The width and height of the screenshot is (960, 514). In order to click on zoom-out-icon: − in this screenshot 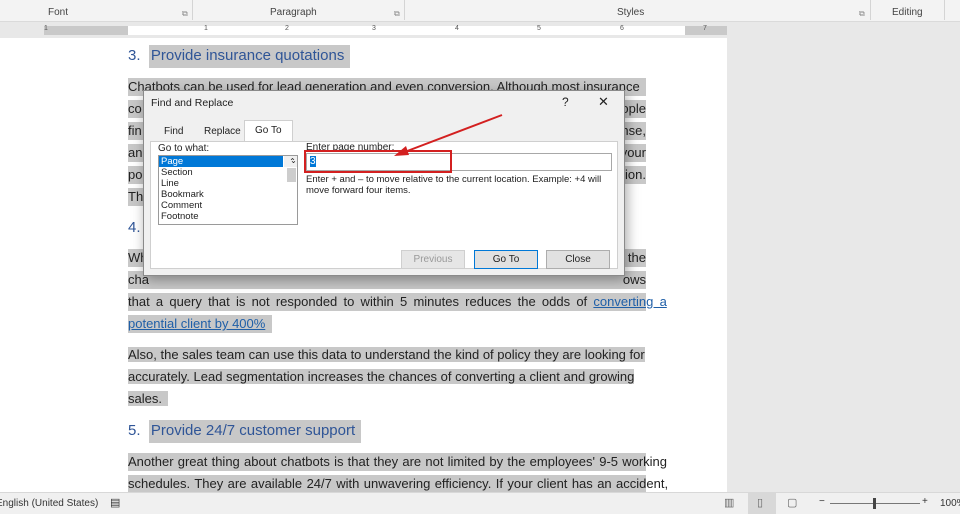, I will do `click(822, 501)`.